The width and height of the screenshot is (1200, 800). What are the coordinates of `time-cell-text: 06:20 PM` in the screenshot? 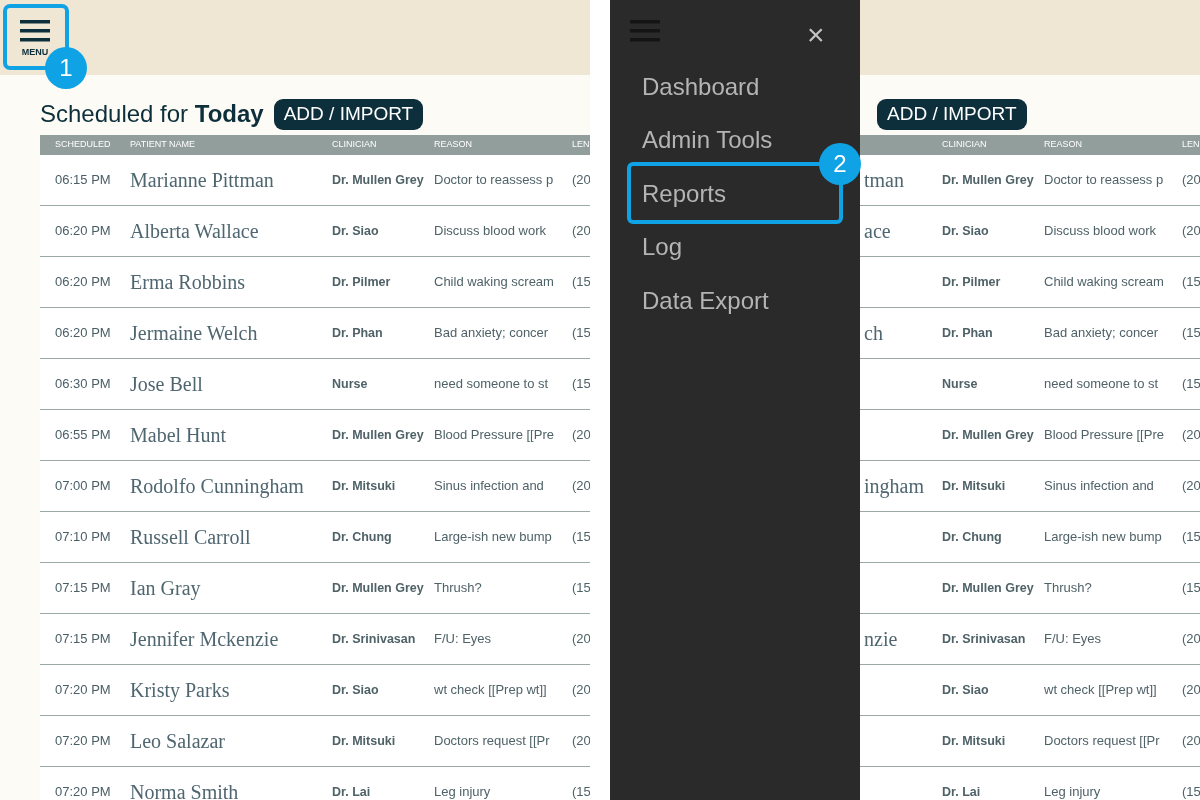 It's located at (83, 333).